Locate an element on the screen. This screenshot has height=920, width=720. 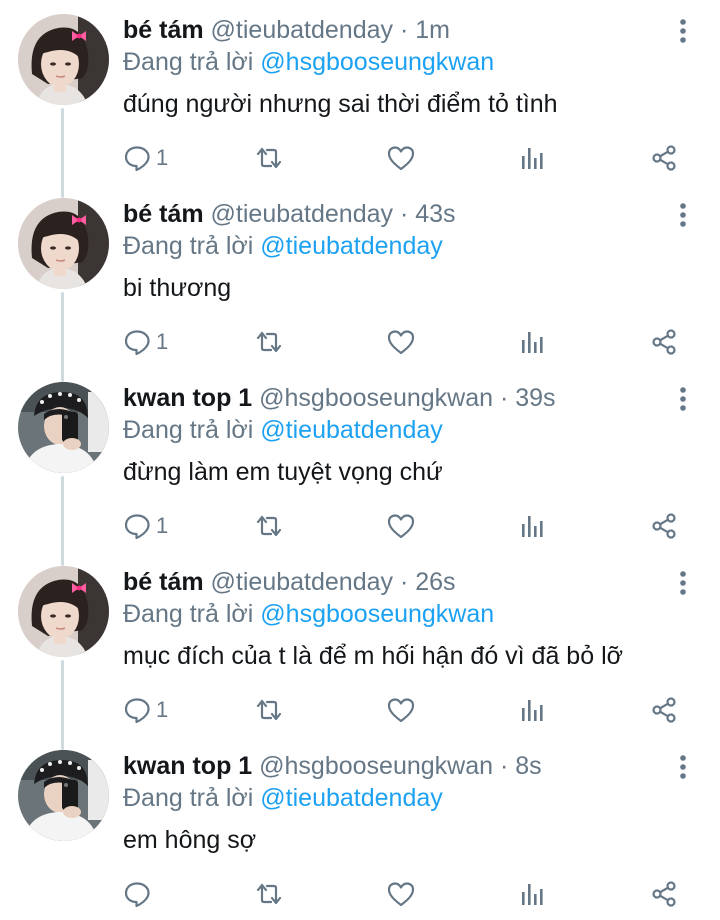
reply-button is located at coordinates (139, 894).